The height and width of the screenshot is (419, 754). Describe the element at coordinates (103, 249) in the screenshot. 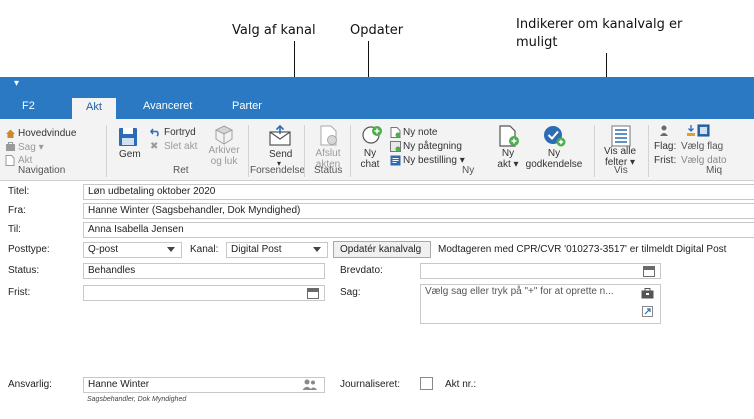

I see `posttype-value: Q-post` at that location.